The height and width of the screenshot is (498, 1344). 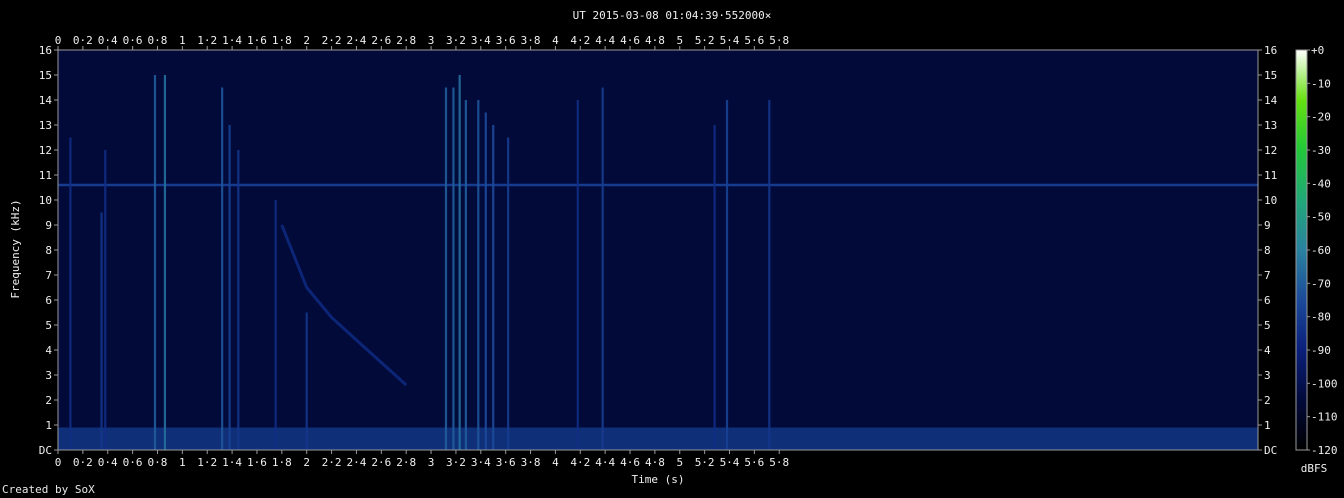 What do you see at coordinates (1321, 117) in the screenshot?
I see `colorbar-tick-label: -20` at bounding box center [1321, 117].